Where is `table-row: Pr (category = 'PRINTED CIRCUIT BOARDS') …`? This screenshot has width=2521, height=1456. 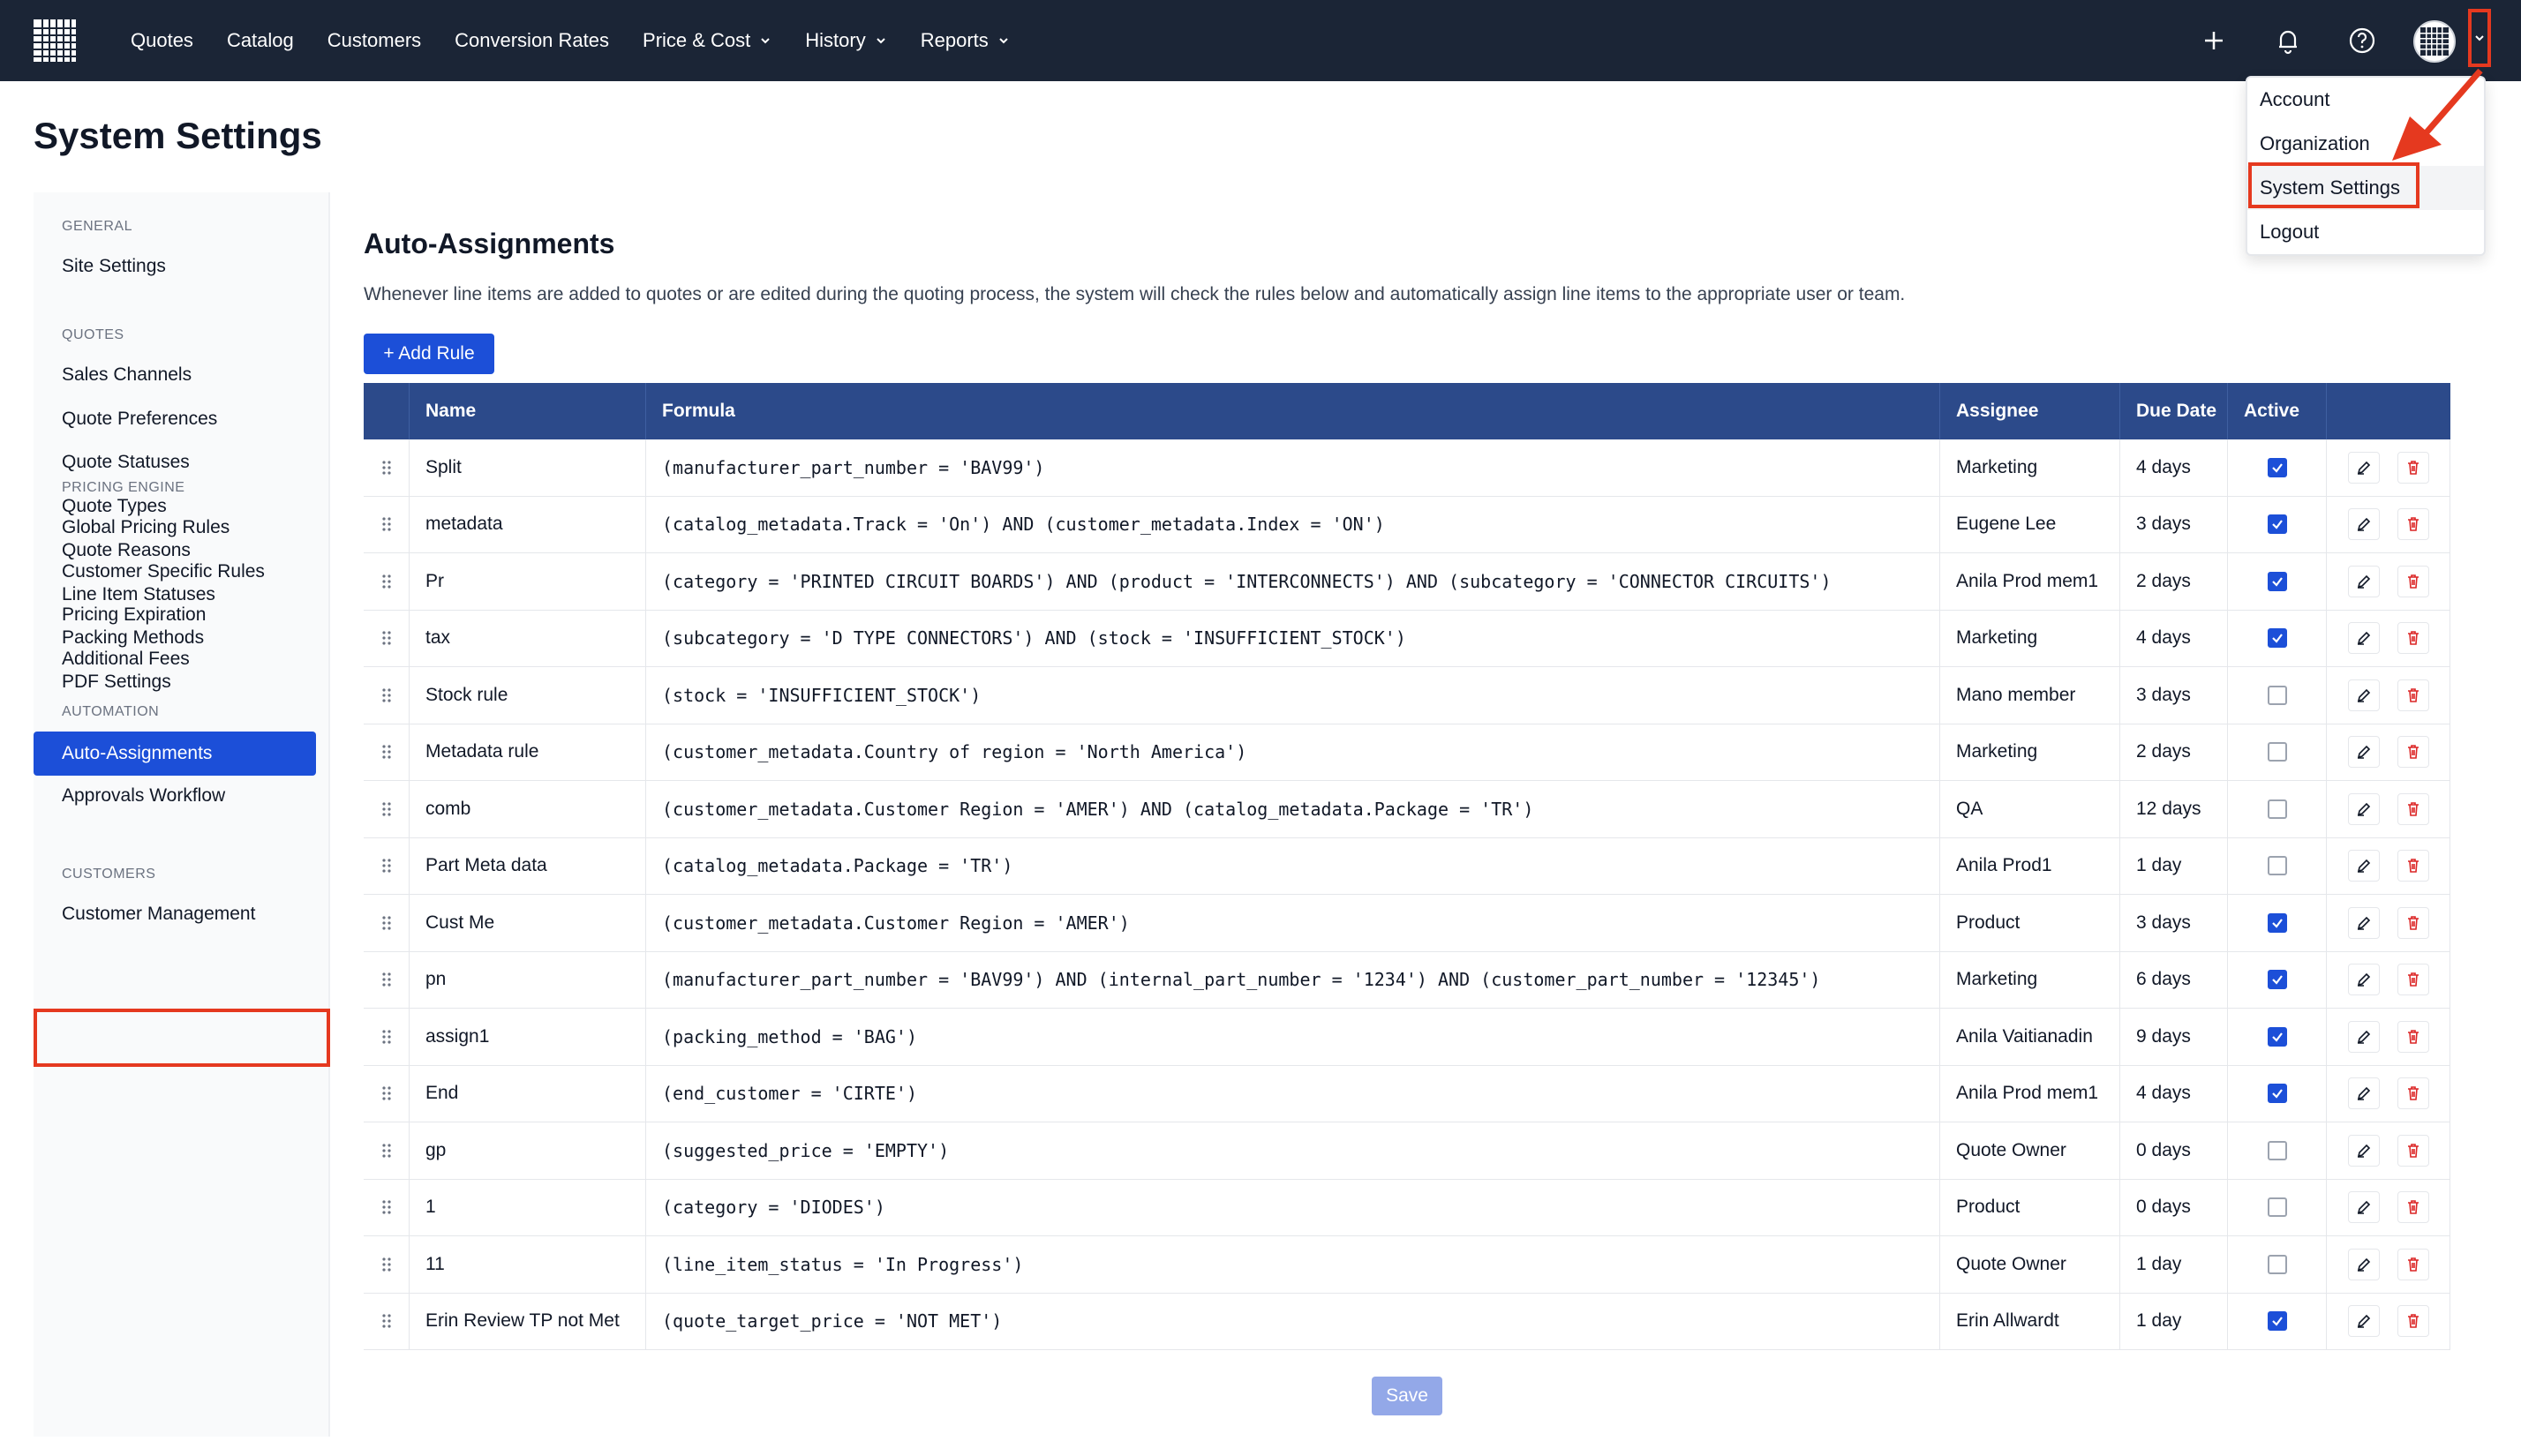 table-row: Pr (category = 'PRINTED CIRCUIT BOARDS') … is located at coordinates (1407, 582).